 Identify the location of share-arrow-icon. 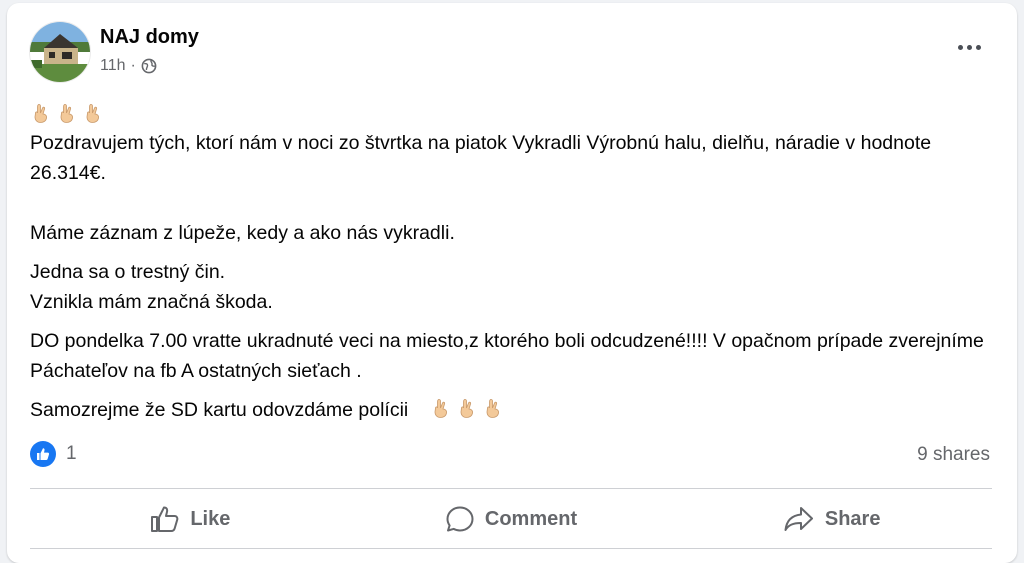
(798, 519).